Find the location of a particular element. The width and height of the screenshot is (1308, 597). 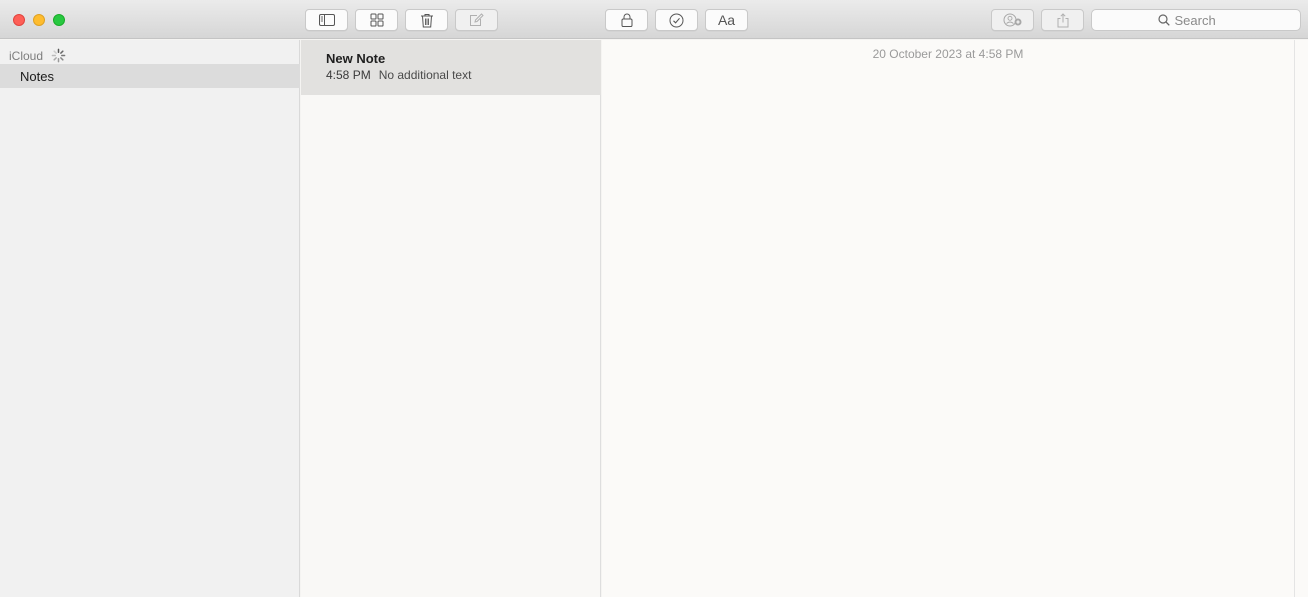

trash-icon is located at coordinates (426, 20).